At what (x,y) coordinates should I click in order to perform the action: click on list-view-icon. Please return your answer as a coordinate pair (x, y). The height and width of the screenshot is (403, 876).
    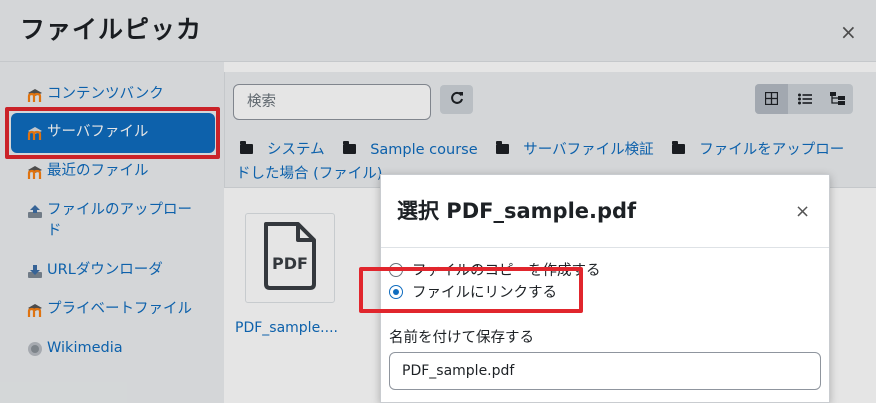
    Looking at the image, I should click on (804, 99).